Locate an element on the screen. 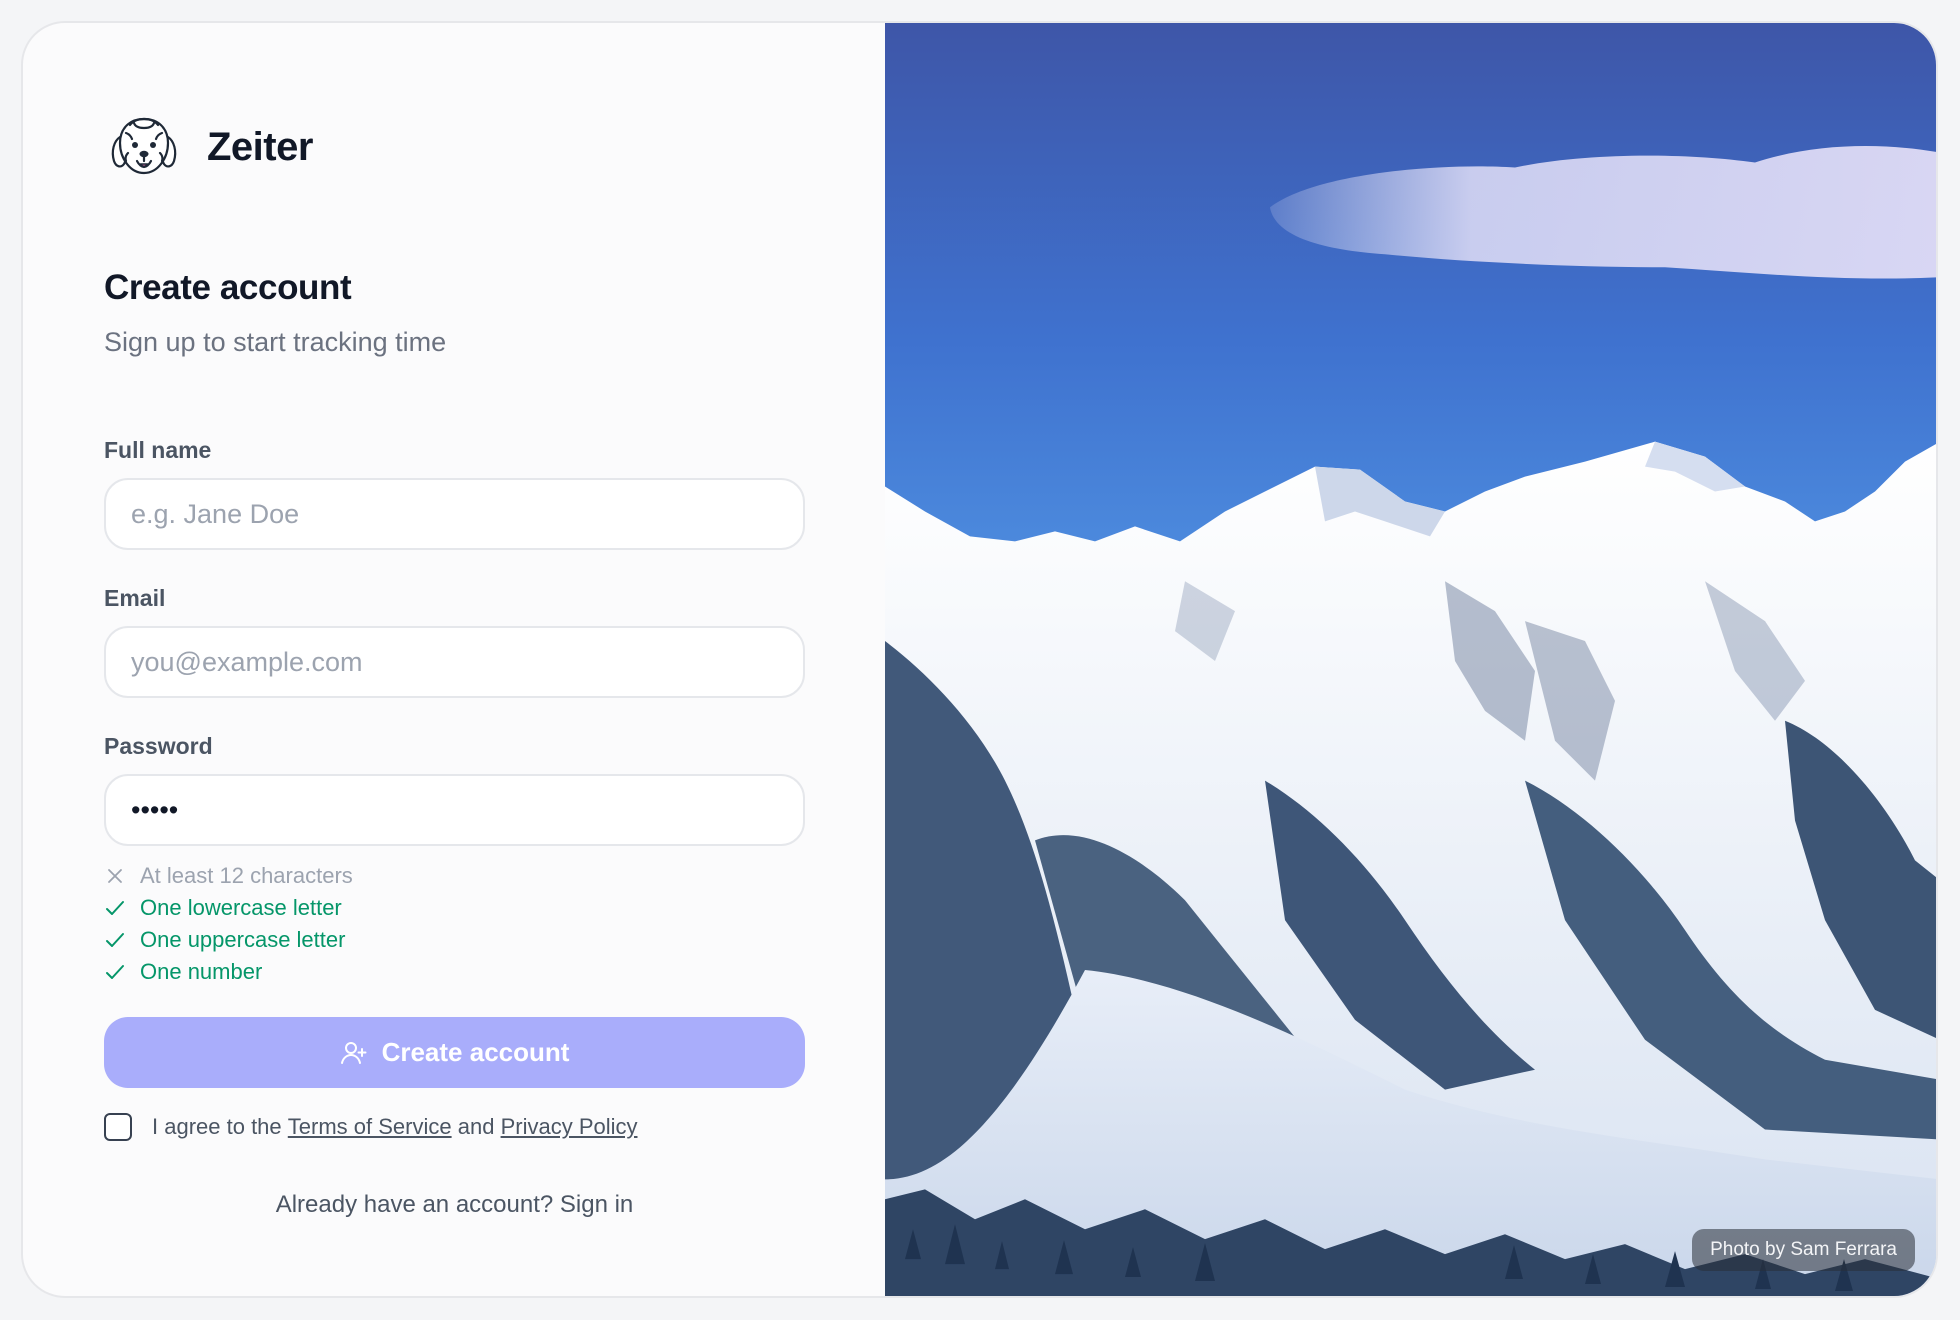 Image resolution: width=1960 pixels, height=1320 pixels. terms-of-service-link: Terms of Service is located at coordinates (370, 1127).